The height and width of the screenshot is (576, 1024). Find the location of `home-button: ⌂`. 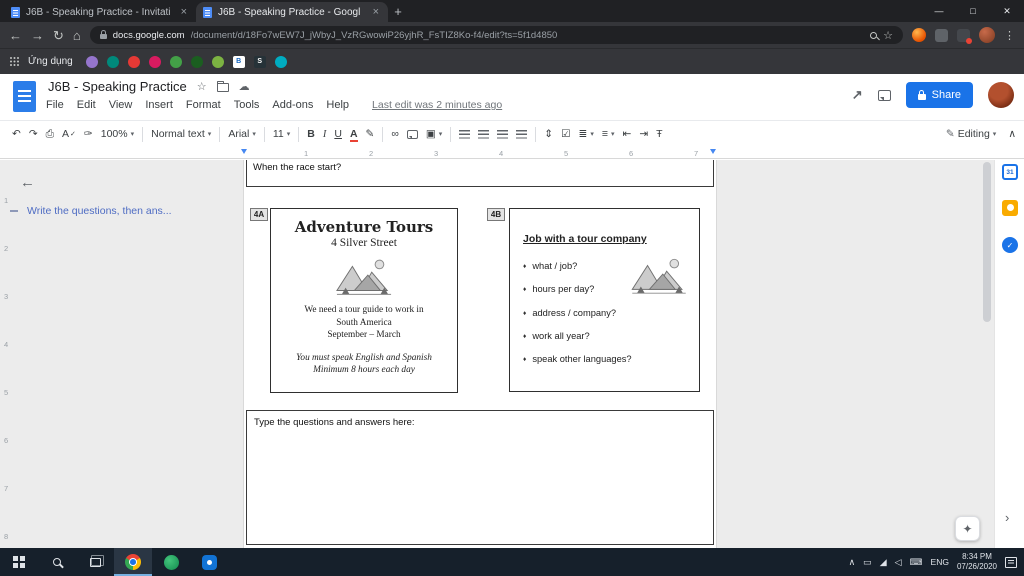

home-button: ⌂ is located at coordinates (77, 35).